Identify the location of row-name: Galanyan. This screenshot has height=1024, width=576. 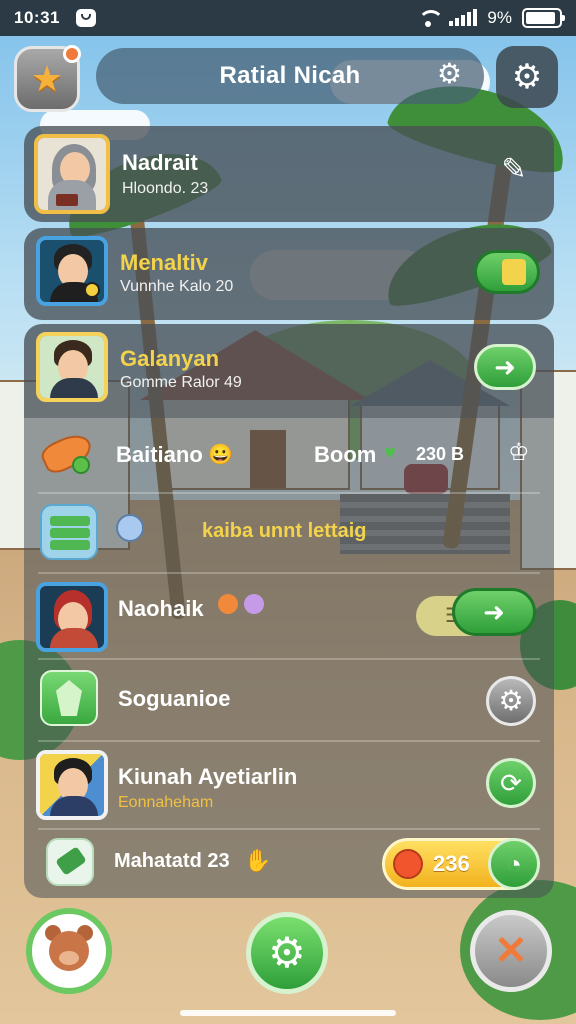
(170, 358).